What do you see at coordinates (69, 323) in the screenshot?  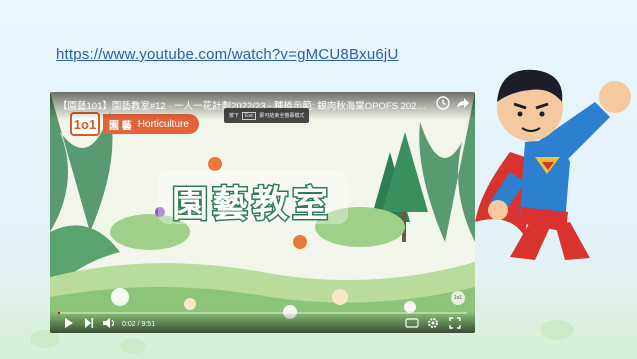 I see `play-icon` at bounding box center [69, 323].